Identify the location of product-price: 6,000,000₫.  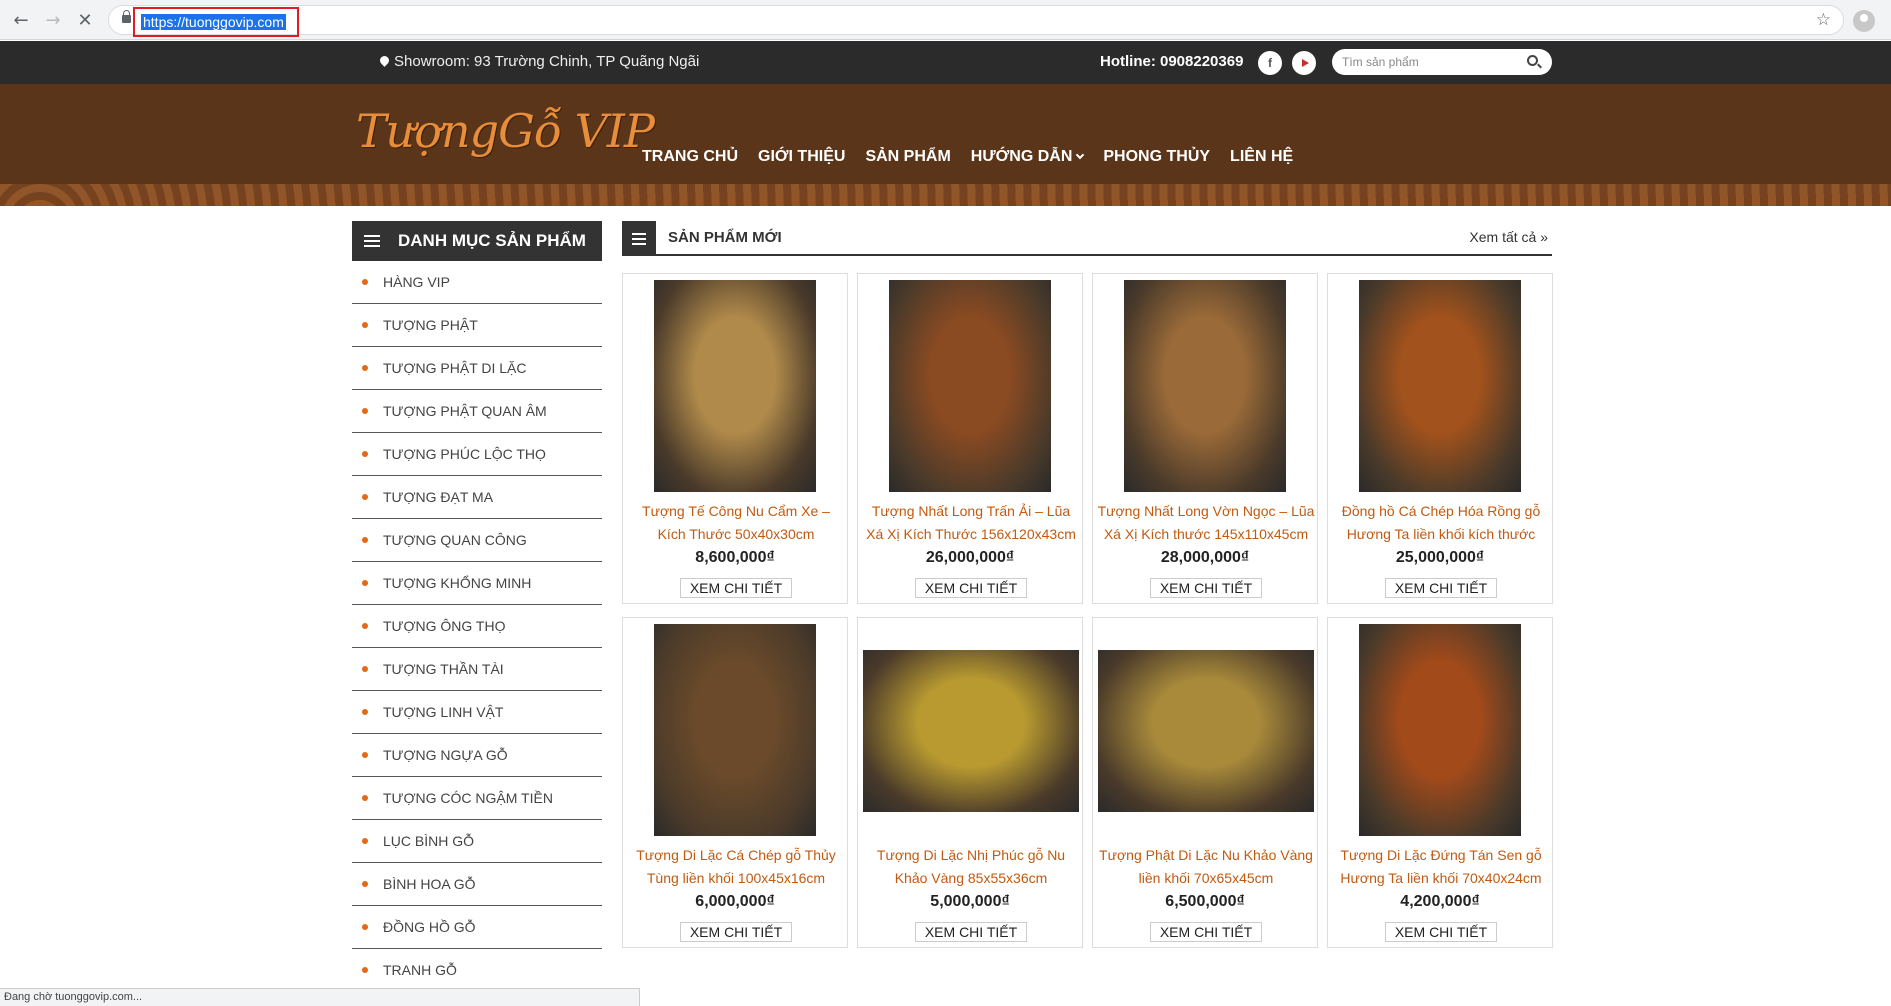
(735, 901).